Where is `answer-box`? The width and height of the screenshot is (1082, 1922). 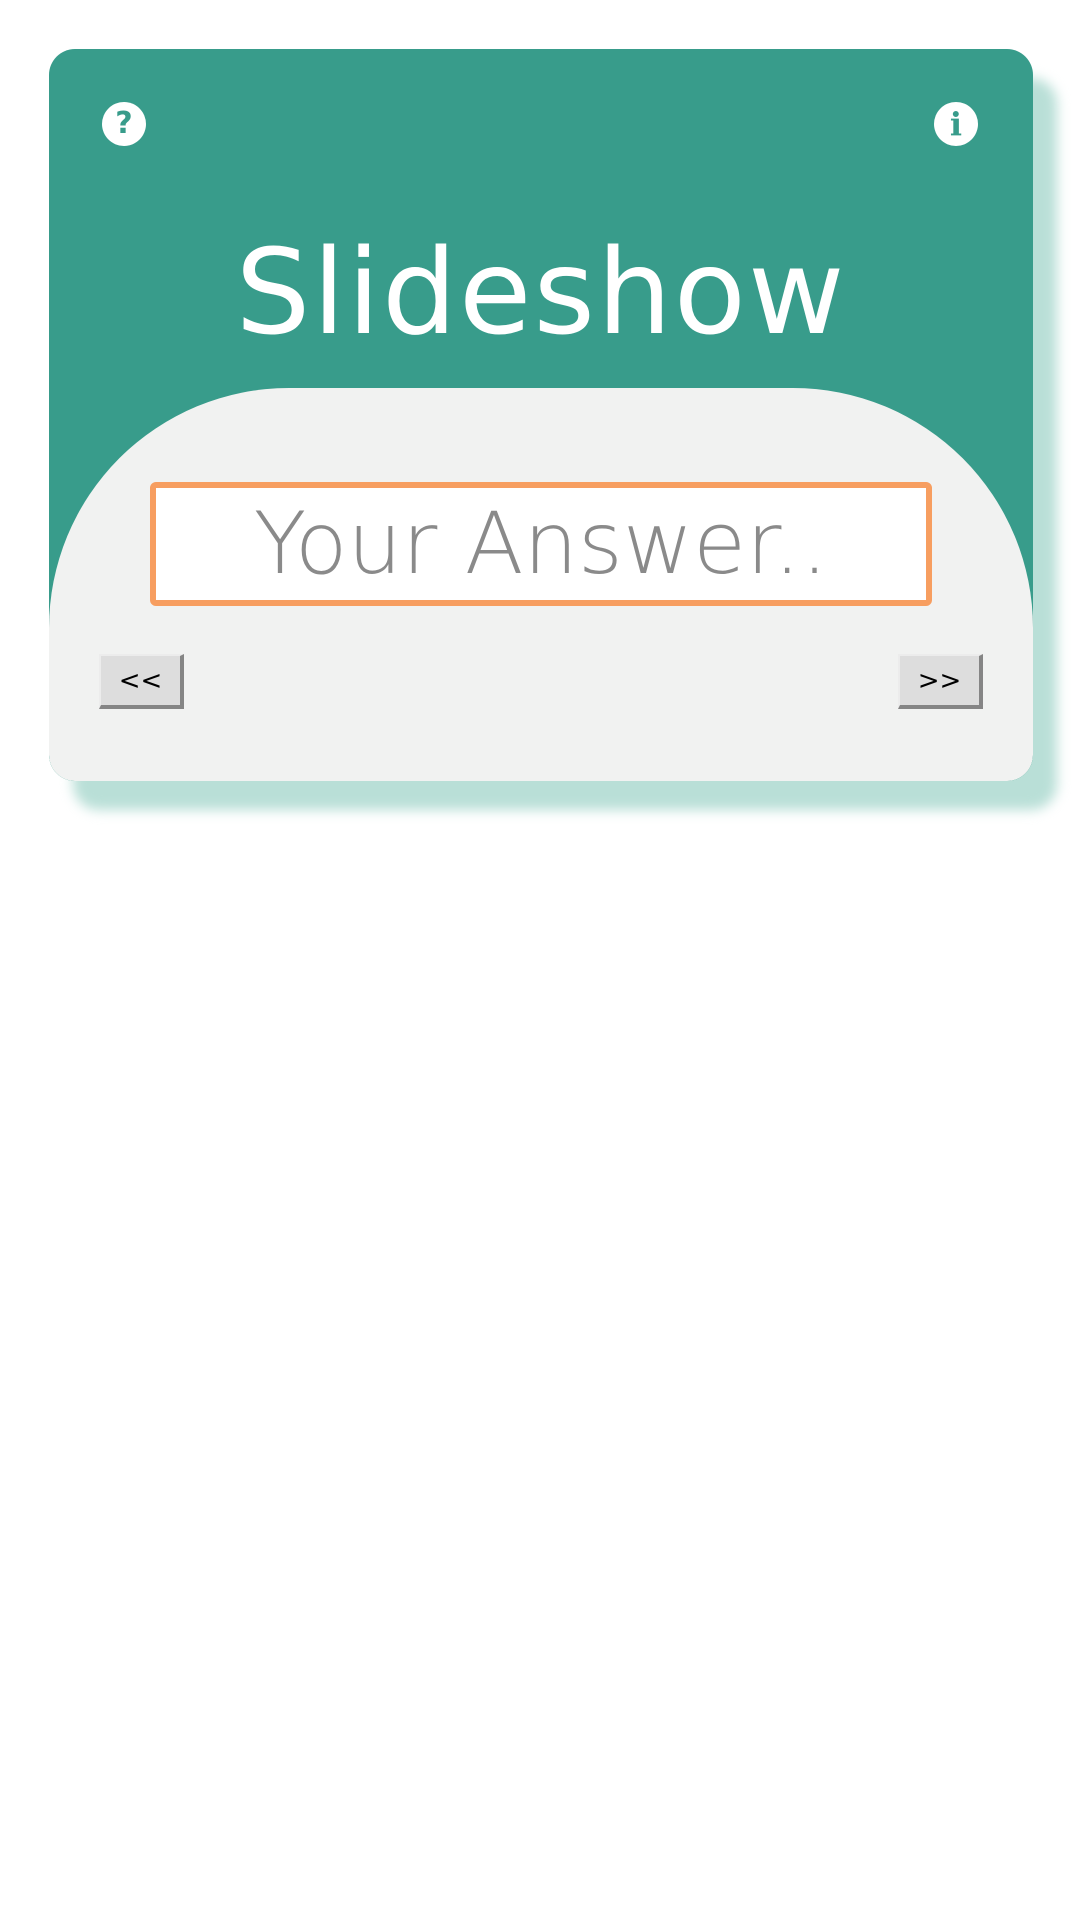
answer-box is located at coordinates (541, 544).